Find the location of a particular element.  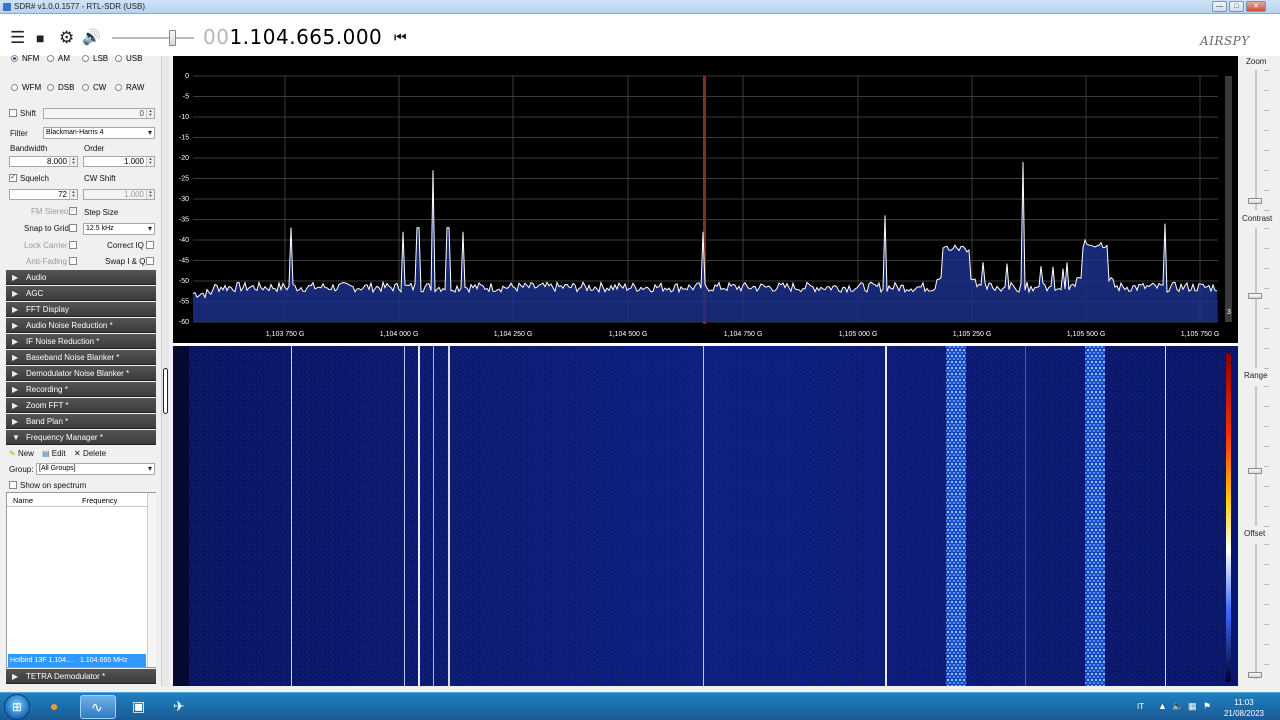

correct-iq-checkbox is located at coordinates (150, 245).